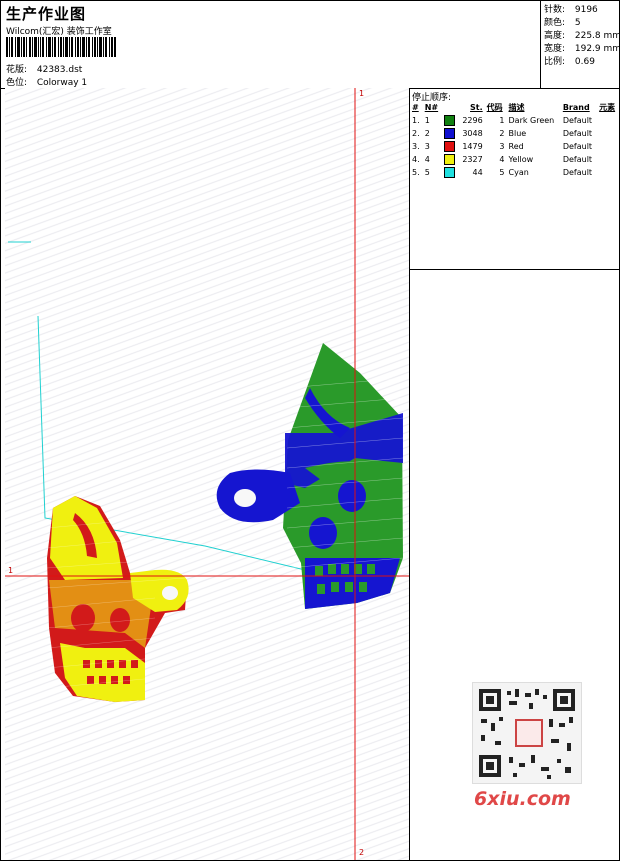  What do you see at coordinates (431, 107) in the screenshot?
I see `col-needle: N#` at bounding box center [431, 107].